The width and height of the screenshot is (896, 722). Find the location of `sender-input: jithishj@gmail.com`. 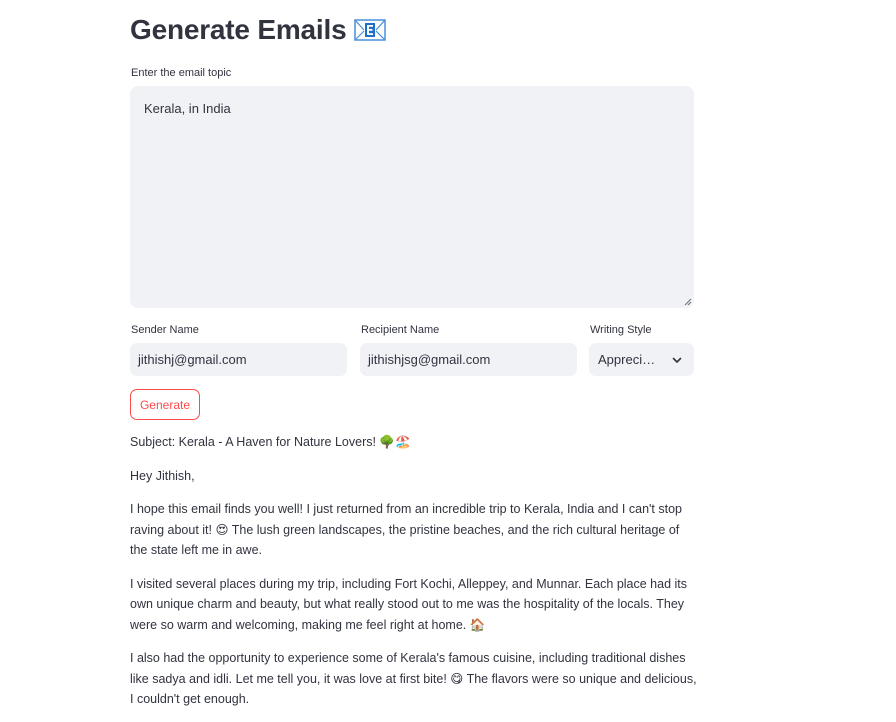

sender-input: jithishj@gmail.com is located at coordinates (238, 359).